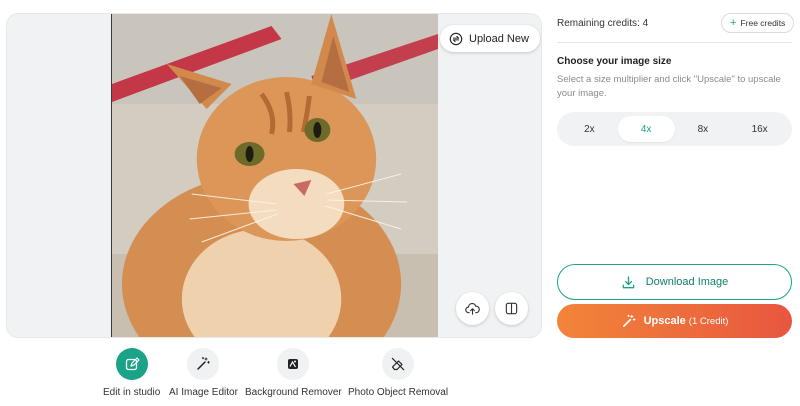  Describe the element at coordinates (614, 61) in the screenshot. I see `size-section-title: Choose your image size` at that location.